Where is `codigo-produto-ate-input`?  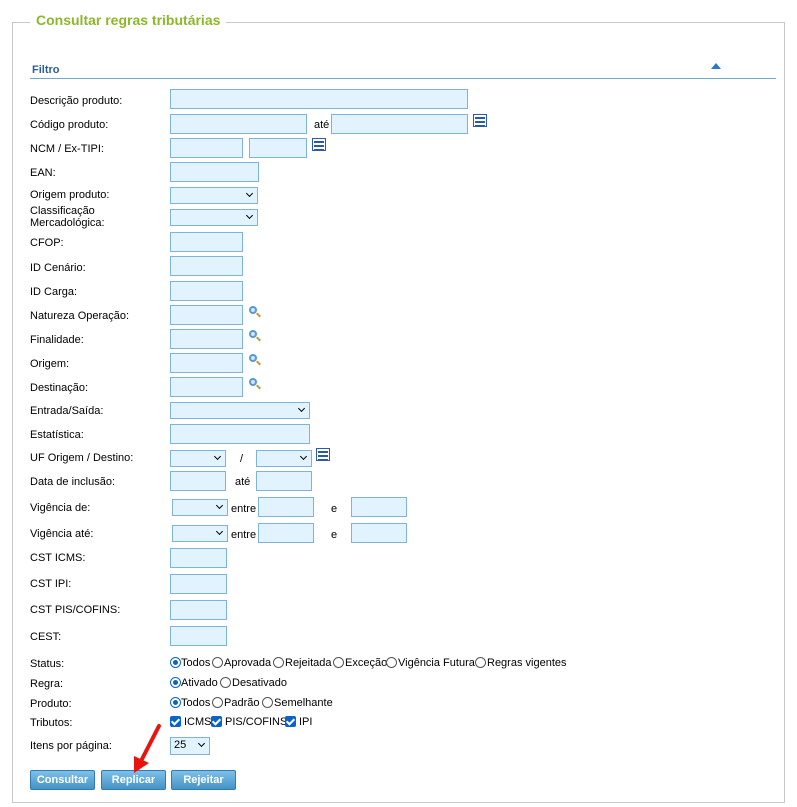 codigo-produto-ate-input is located at coordinates (399, 124).